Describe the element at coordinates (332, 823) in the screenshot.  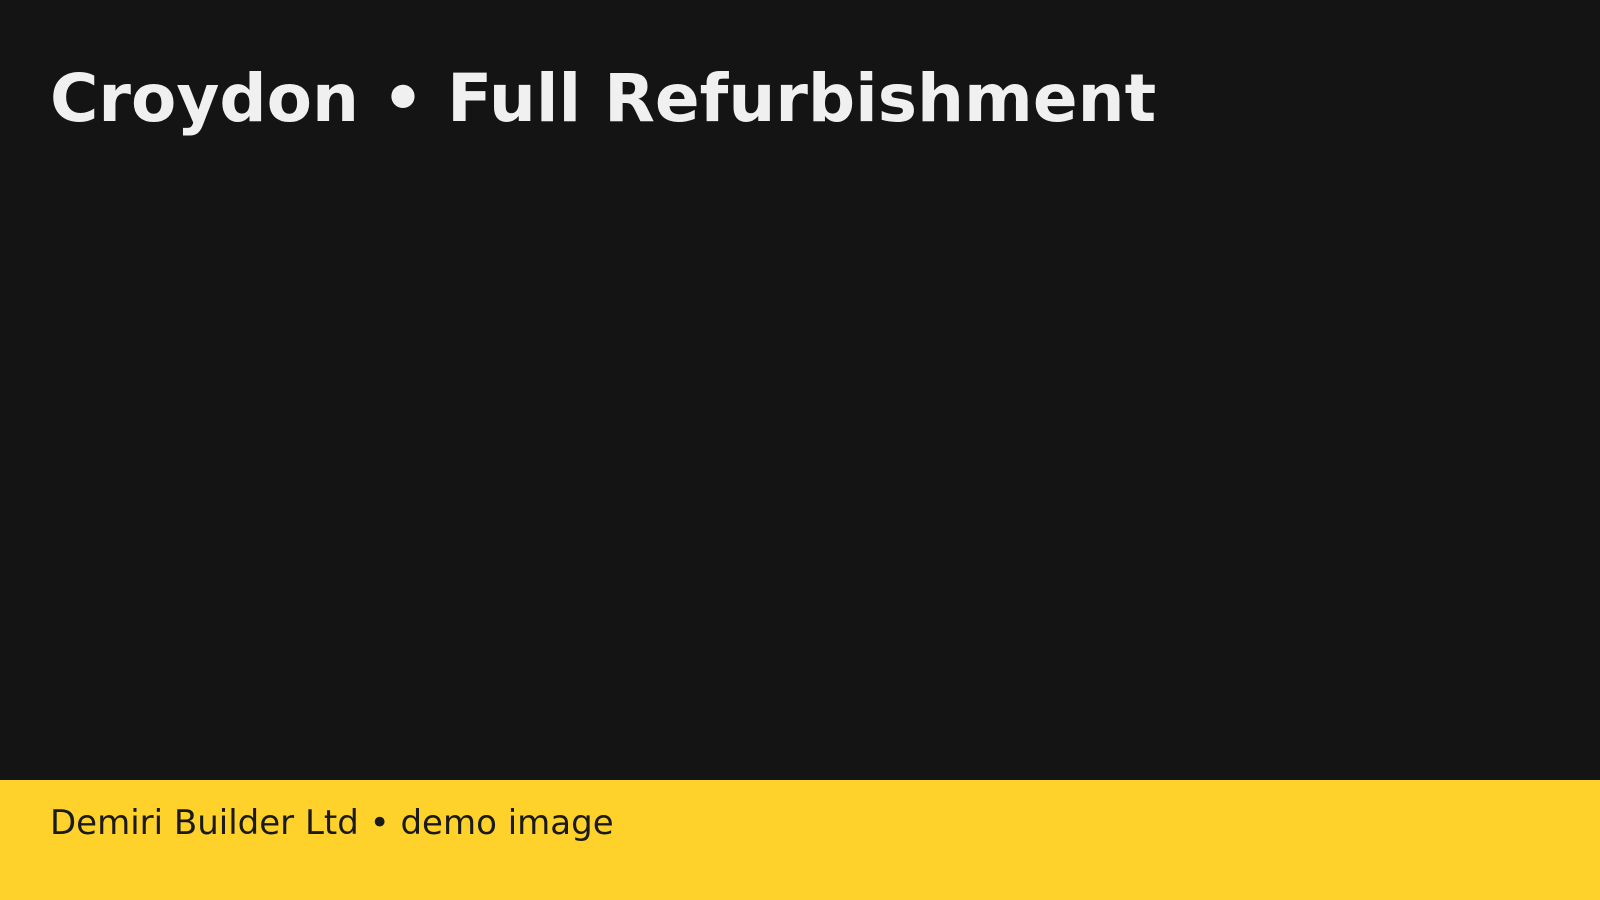
I see `footer-caption: Demiri Builder Ltd • demo image` at that location.